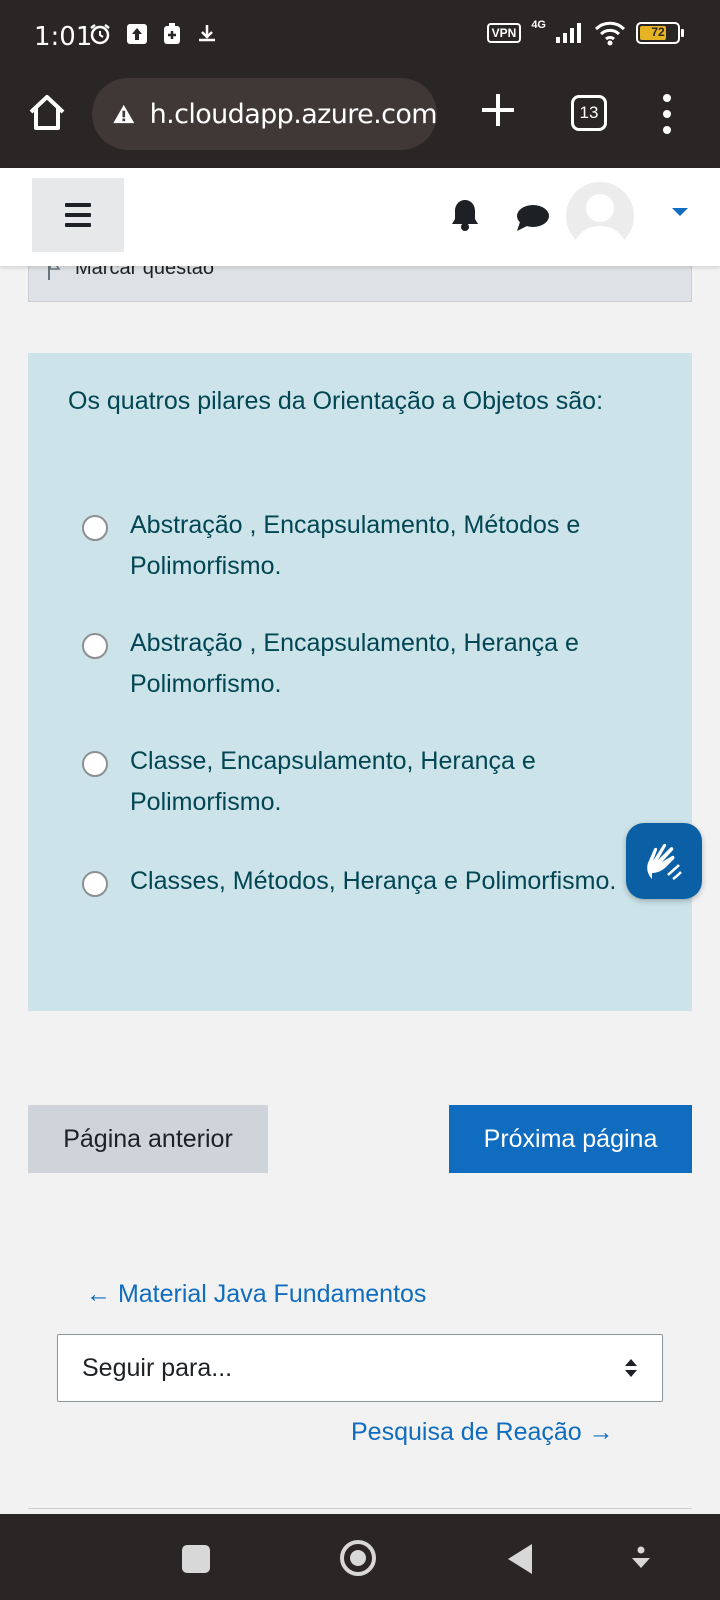  I want to click on url-text: h.cloudapp.azure.com, so click(293, 114).